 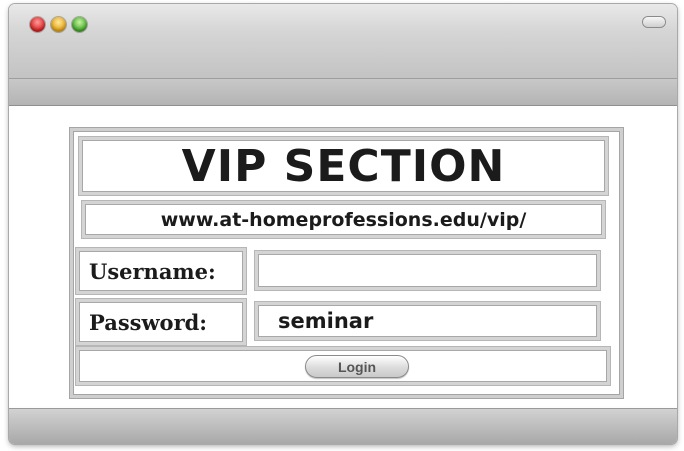 What do you see at coordinates (357, 366) in the screenshot?
I see `login-button: Login` at bounding box center [357, 366].